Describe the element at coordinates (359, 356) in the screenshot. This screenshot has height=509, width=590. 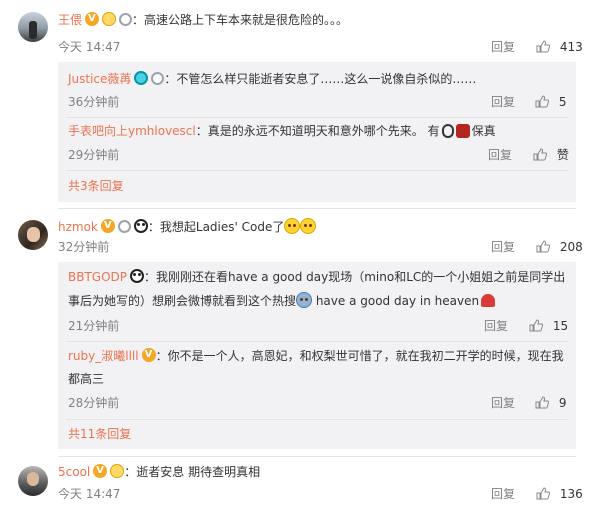
I see `reply-text: ：你不是一个人，高恩妃，和权梨世可惜了，就在我初二开学的时候，现在我` at that location.